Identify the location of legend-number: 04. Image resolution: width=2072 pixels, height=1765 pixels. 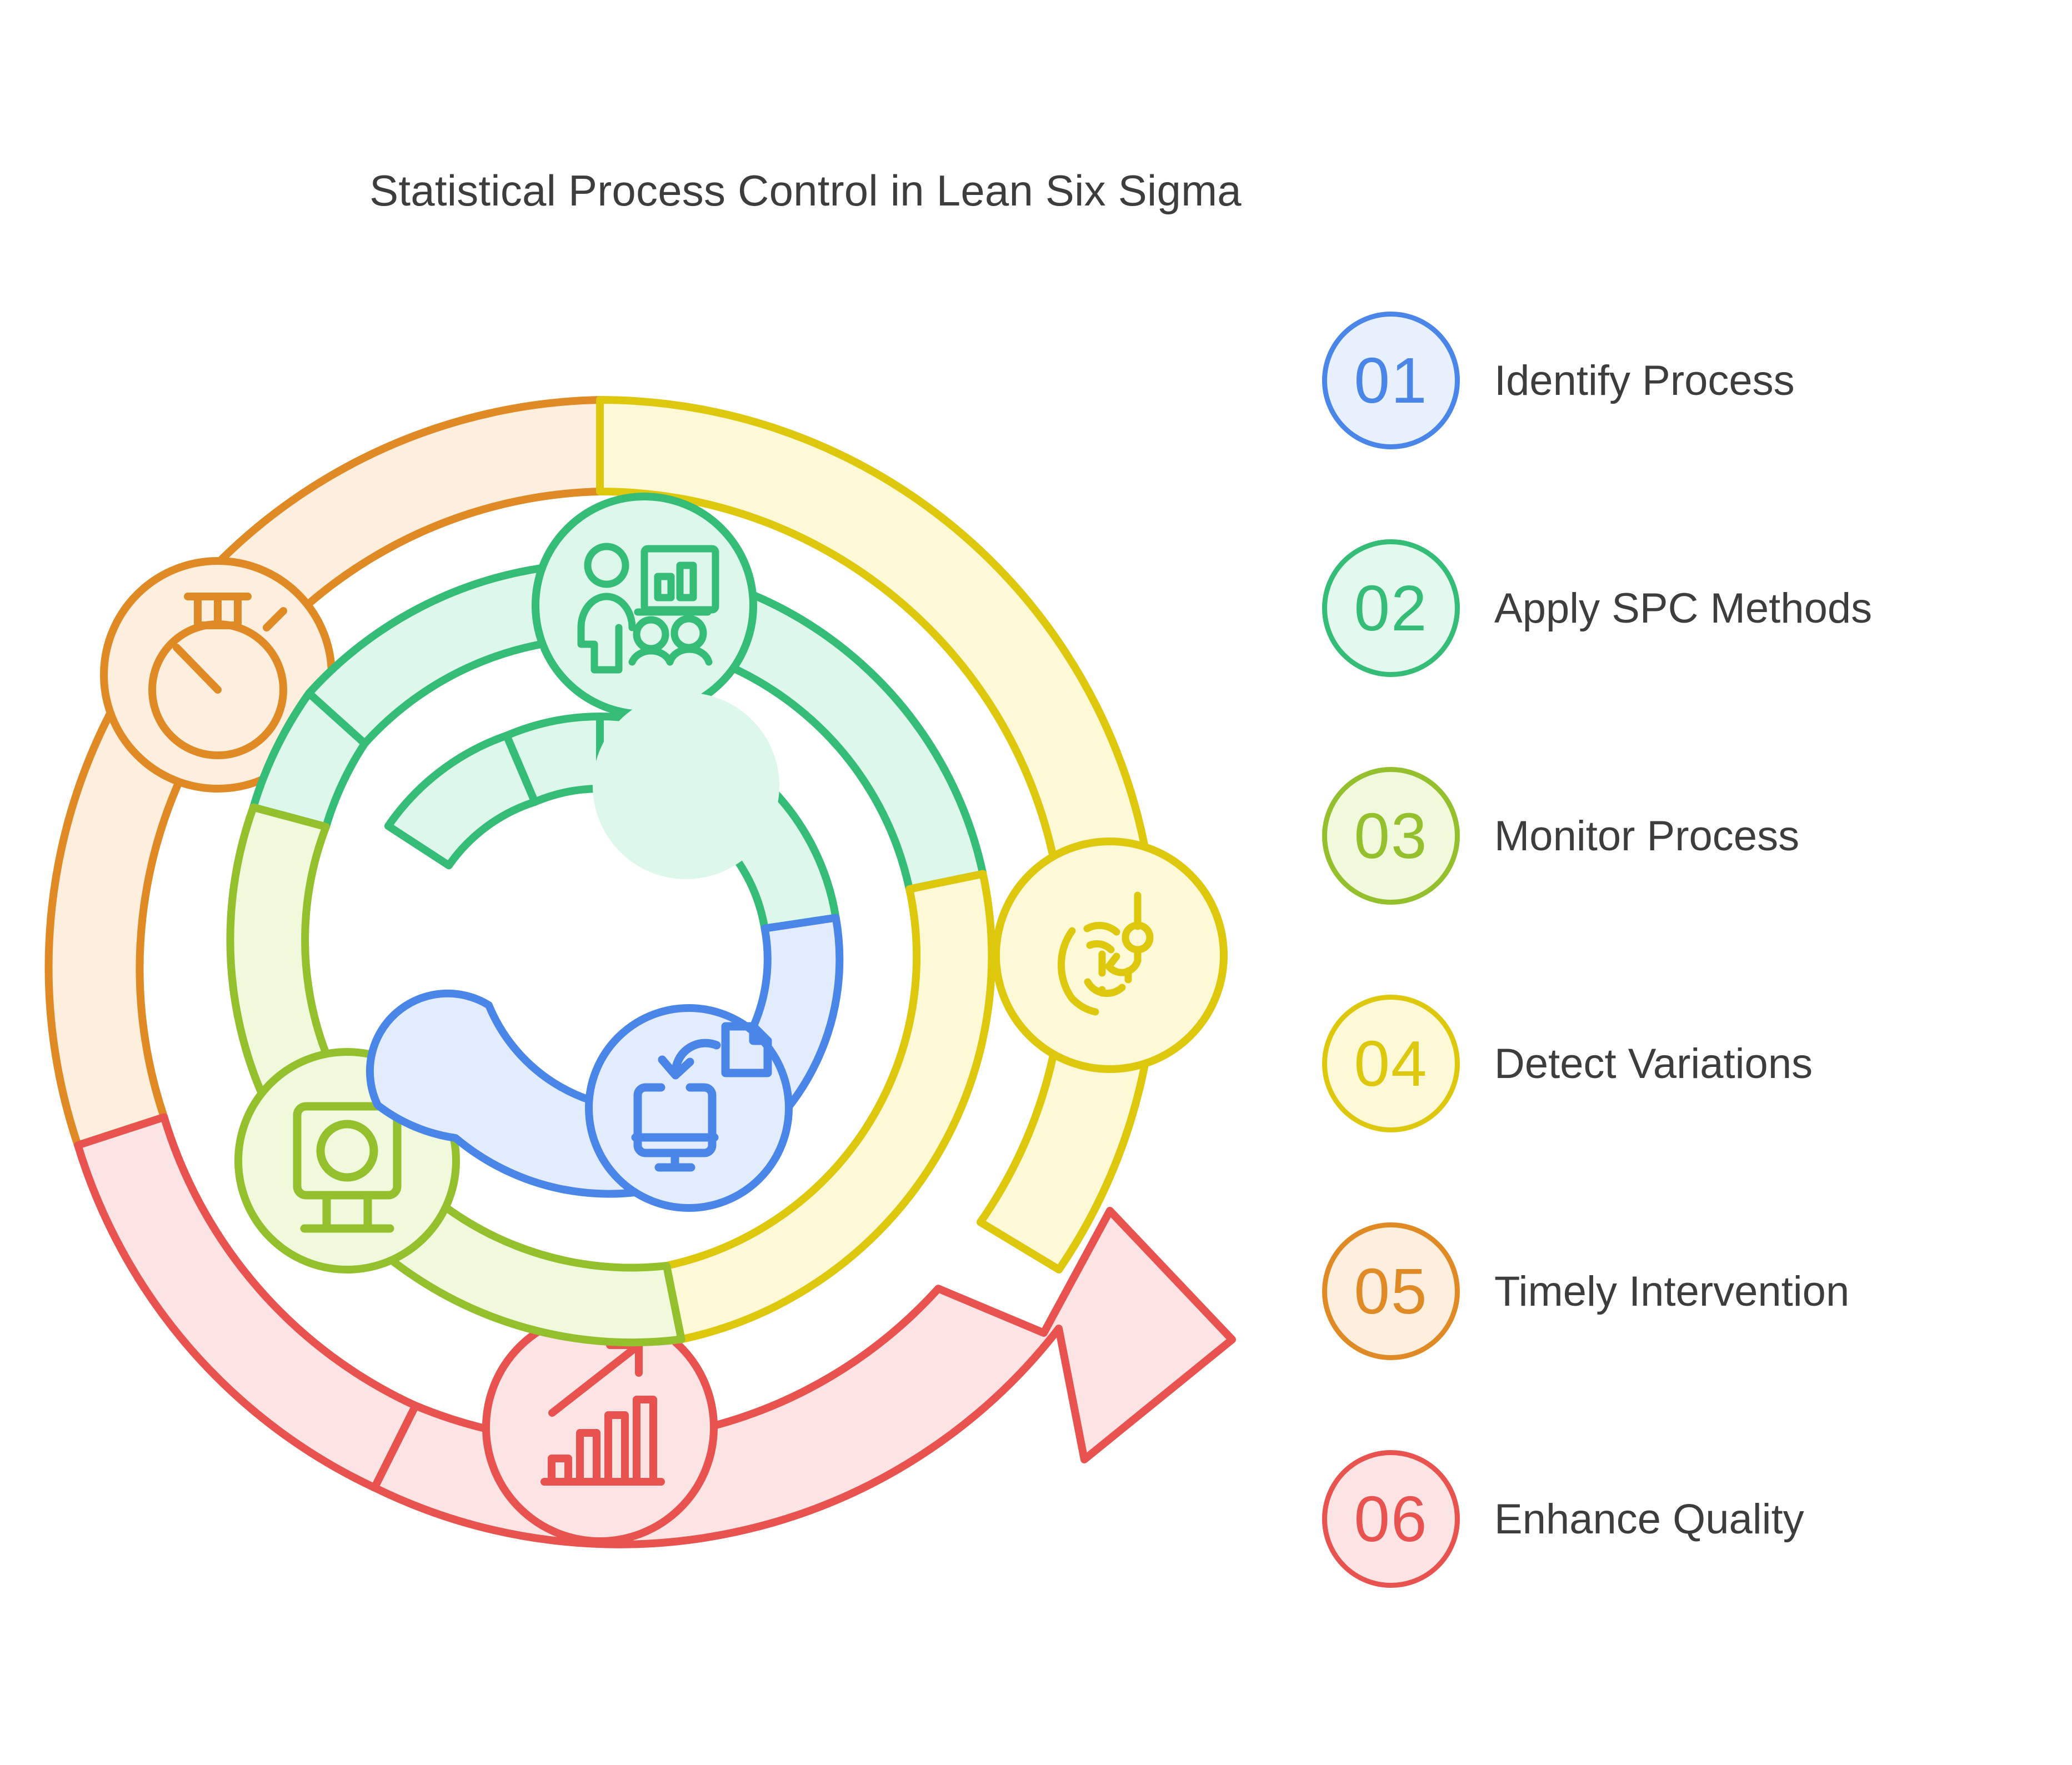
(1391, 1063).